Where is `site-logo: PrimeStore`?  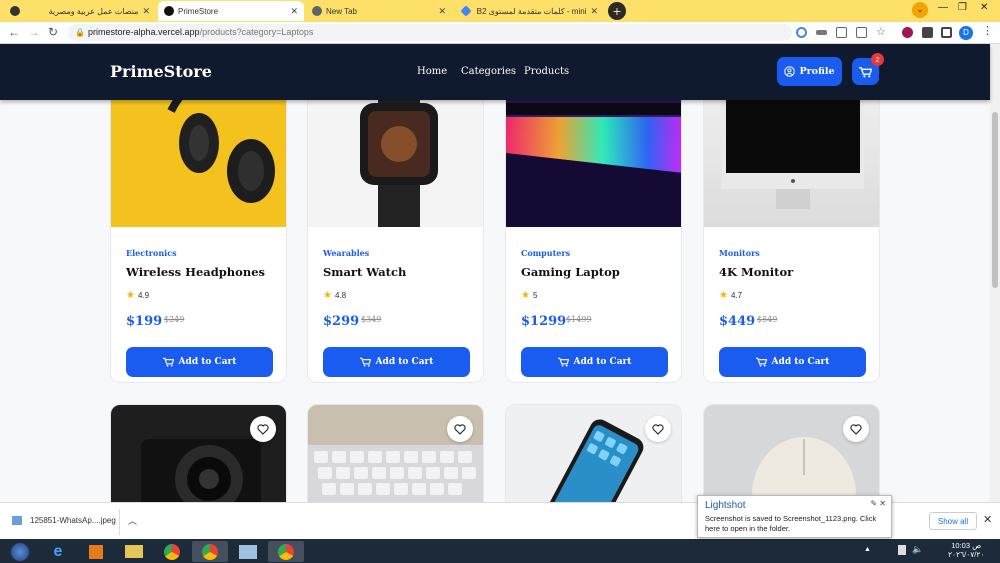
site-logo: PrimeStore is located at coordinates (161, 71).